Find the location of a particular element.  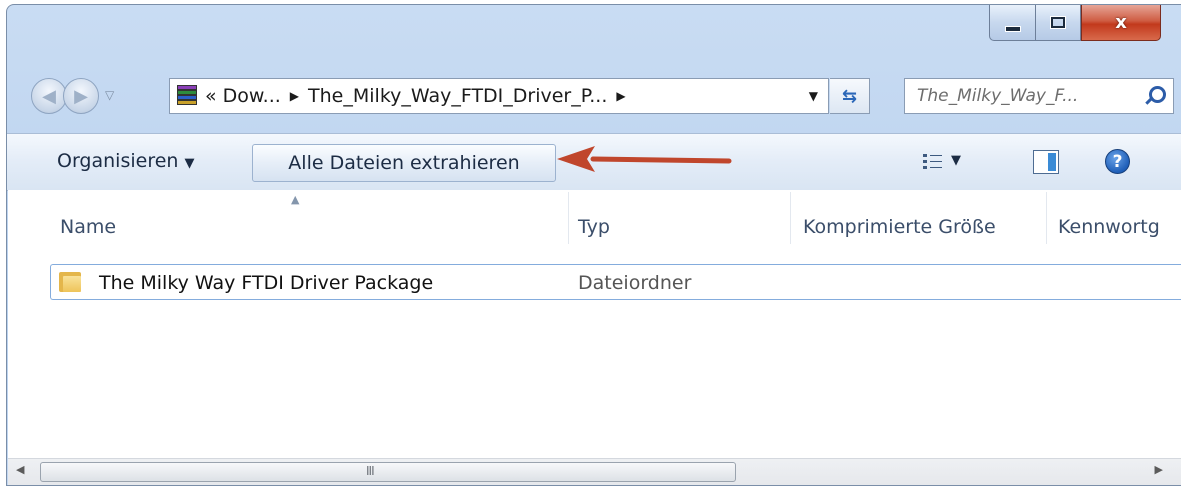

search-input is located at coordinates (1023, 96).